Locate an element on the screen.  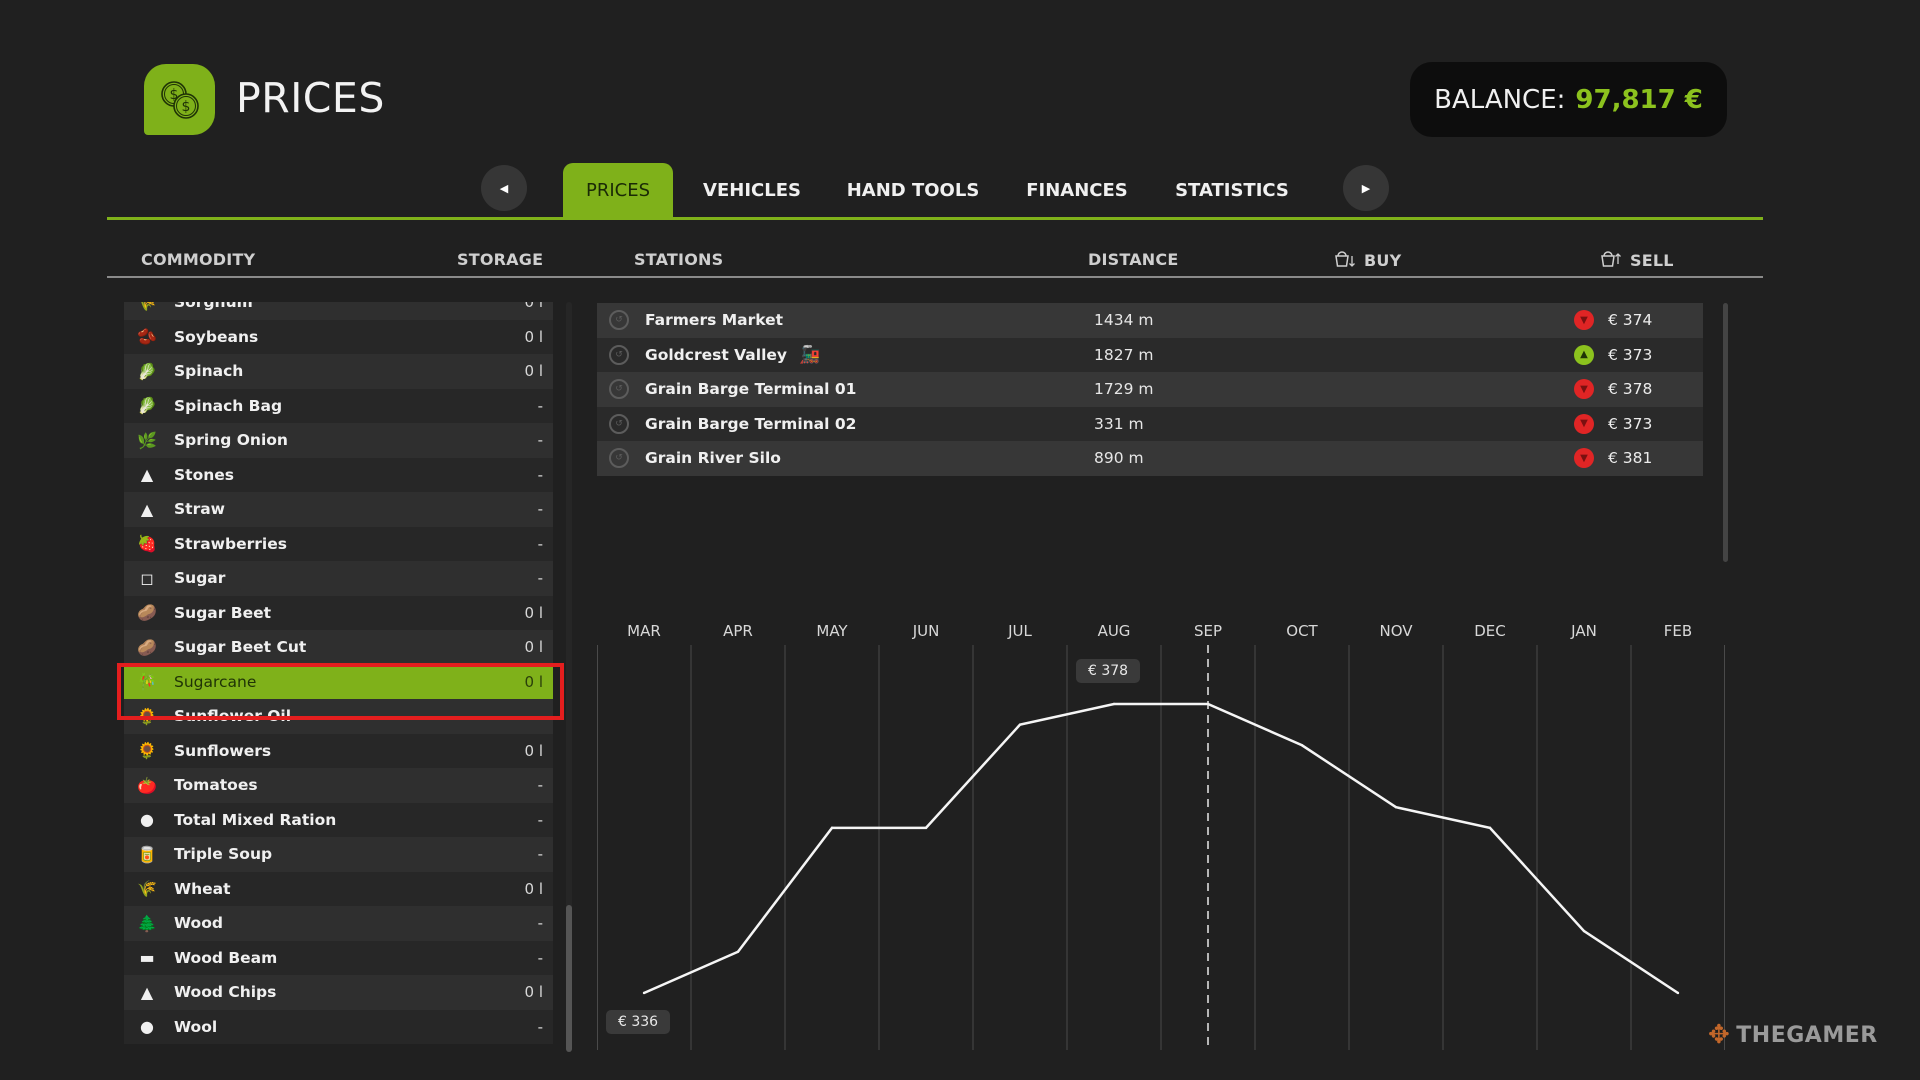
tab-underline is located at coordinates (935, 218).